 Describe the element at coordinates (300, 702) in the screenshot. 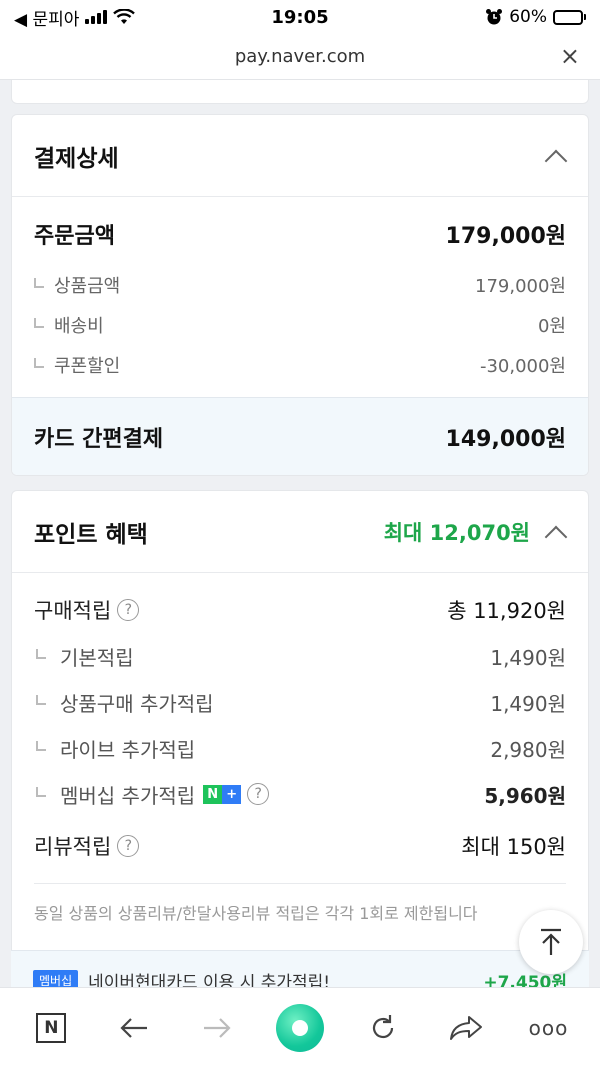

I see `point-sub-row: 상품구매 추가적립 1,490원` at that location.